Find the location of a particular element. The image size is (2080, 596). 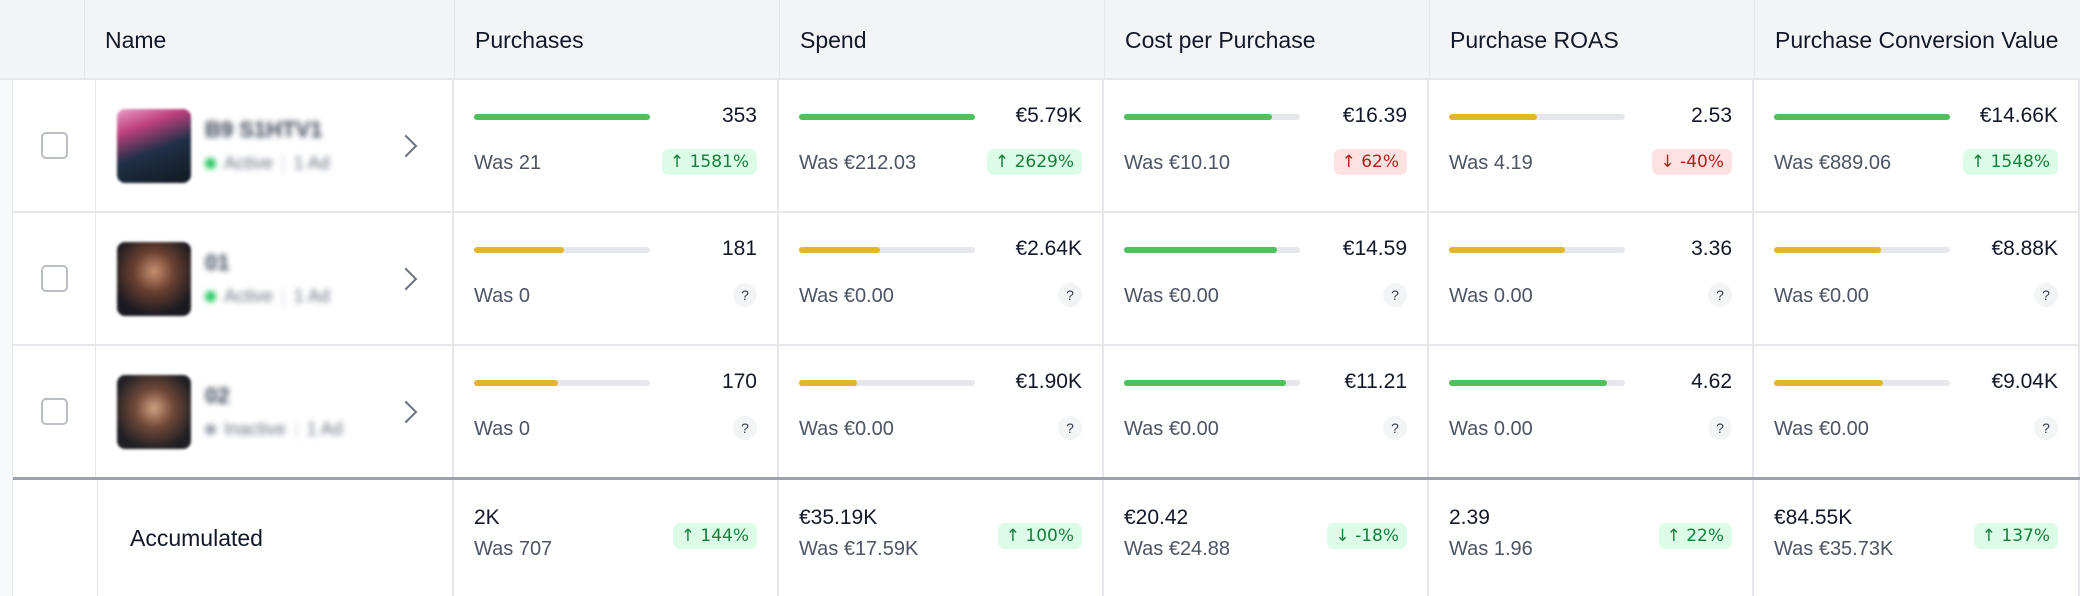

metric-value: €8.88K is located at coordinates (2024, 248).